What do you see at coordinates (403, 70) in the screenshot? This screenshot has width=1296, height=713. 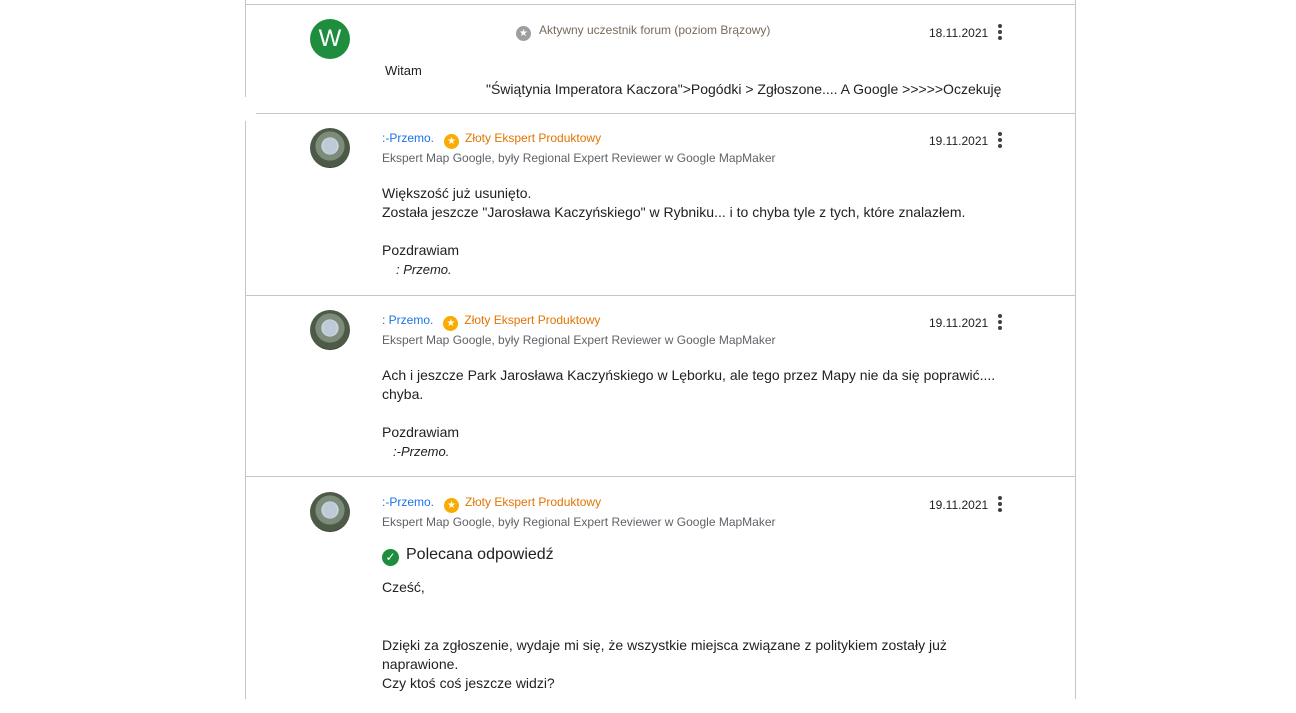 I see `post-greeting: Witam` at bounding box center [403, 70].